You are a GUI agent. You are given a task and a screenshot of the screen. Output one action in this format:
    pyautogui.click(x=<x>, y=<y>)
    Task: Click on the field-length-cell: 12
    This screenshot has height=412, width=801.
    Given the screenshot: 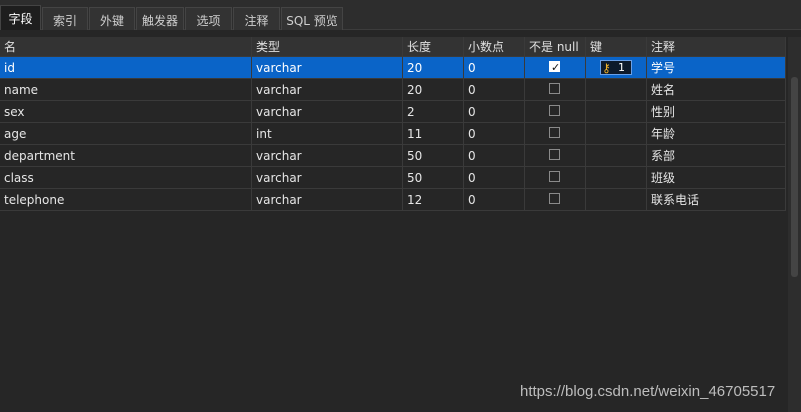 What is the action you would take?
    pyautogui.click(x=433, y=200)
    